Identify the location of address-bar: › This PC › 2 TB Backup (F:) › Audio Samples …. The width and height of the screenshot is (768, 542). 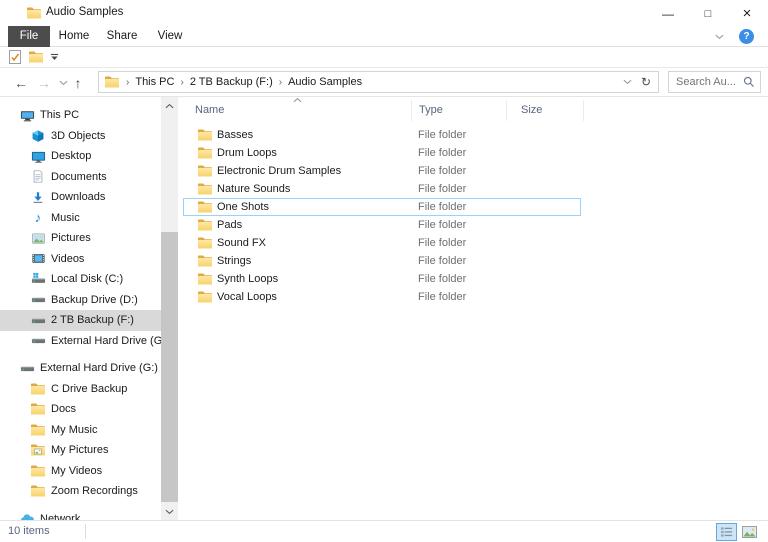
(378, 82).